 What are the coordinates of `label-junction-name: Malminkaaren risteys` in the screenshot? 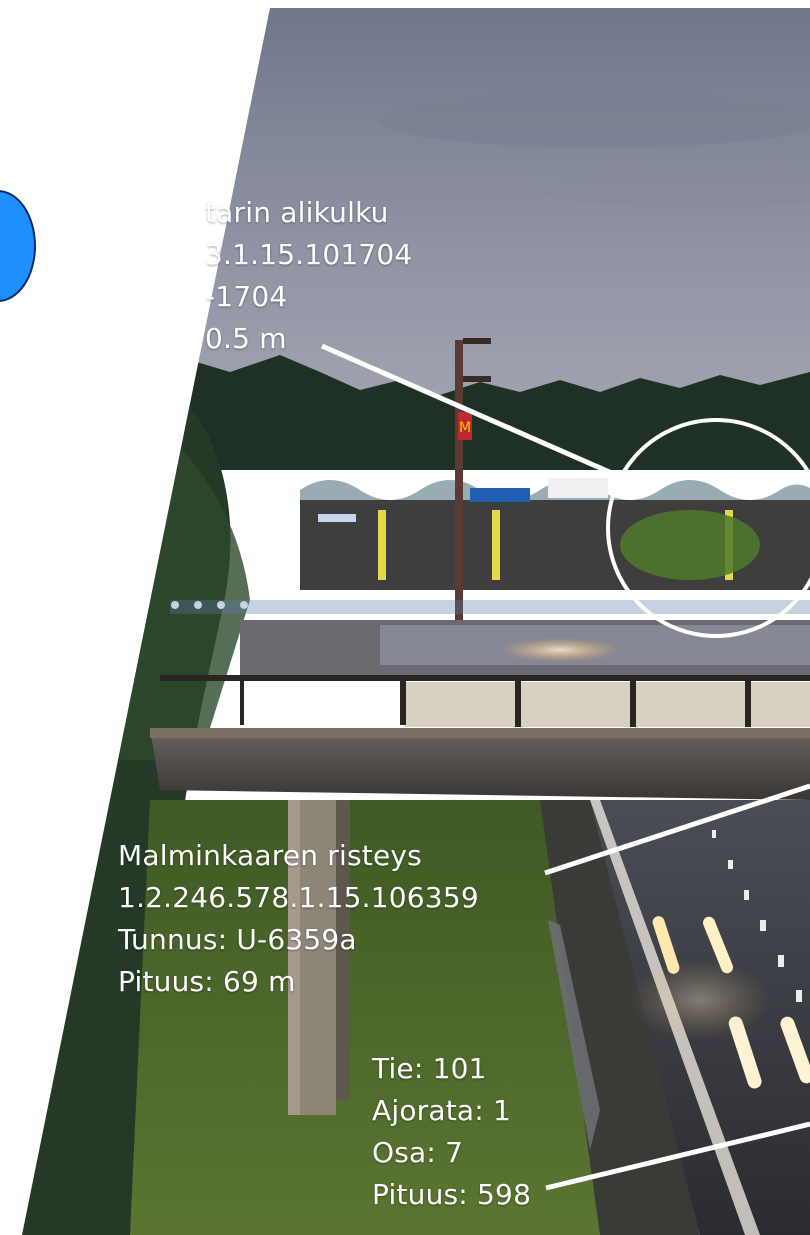 It's located at (270, 855).